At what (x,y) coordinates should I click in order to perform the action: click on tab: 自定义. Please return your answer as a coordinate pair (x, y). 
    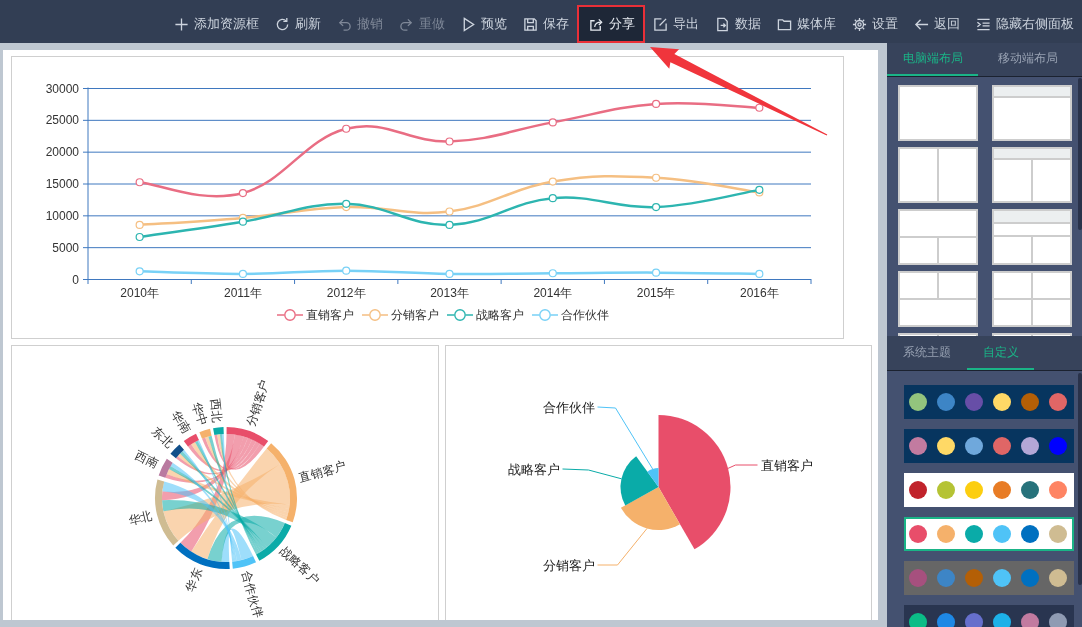
    Looking at the image, I should click on (1000, 353).